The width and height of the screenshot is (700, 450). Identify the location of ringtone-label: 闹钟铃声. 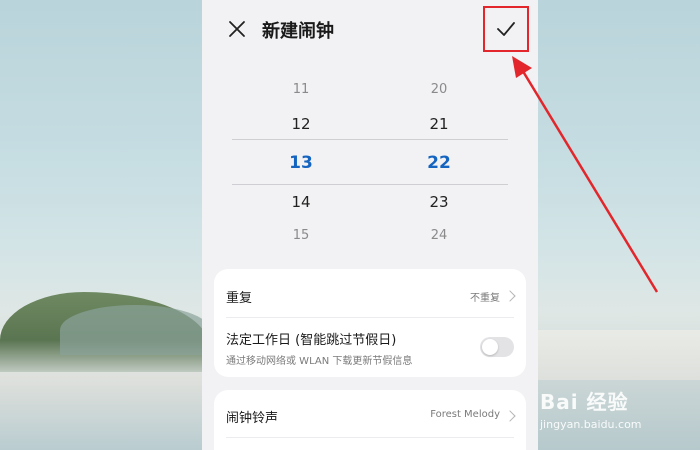
(252, 418).